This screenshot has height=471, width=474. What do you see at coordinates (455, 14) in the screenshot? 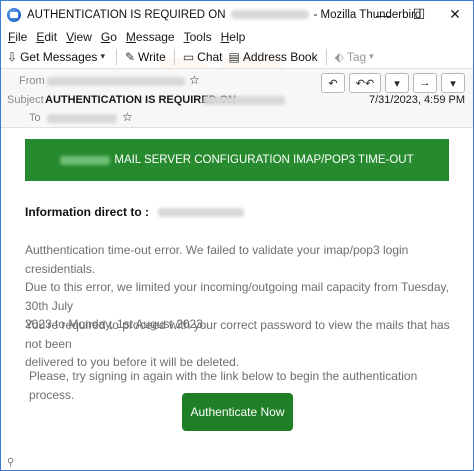
I see `close-button: ✕` at bounding box center [455, 14].